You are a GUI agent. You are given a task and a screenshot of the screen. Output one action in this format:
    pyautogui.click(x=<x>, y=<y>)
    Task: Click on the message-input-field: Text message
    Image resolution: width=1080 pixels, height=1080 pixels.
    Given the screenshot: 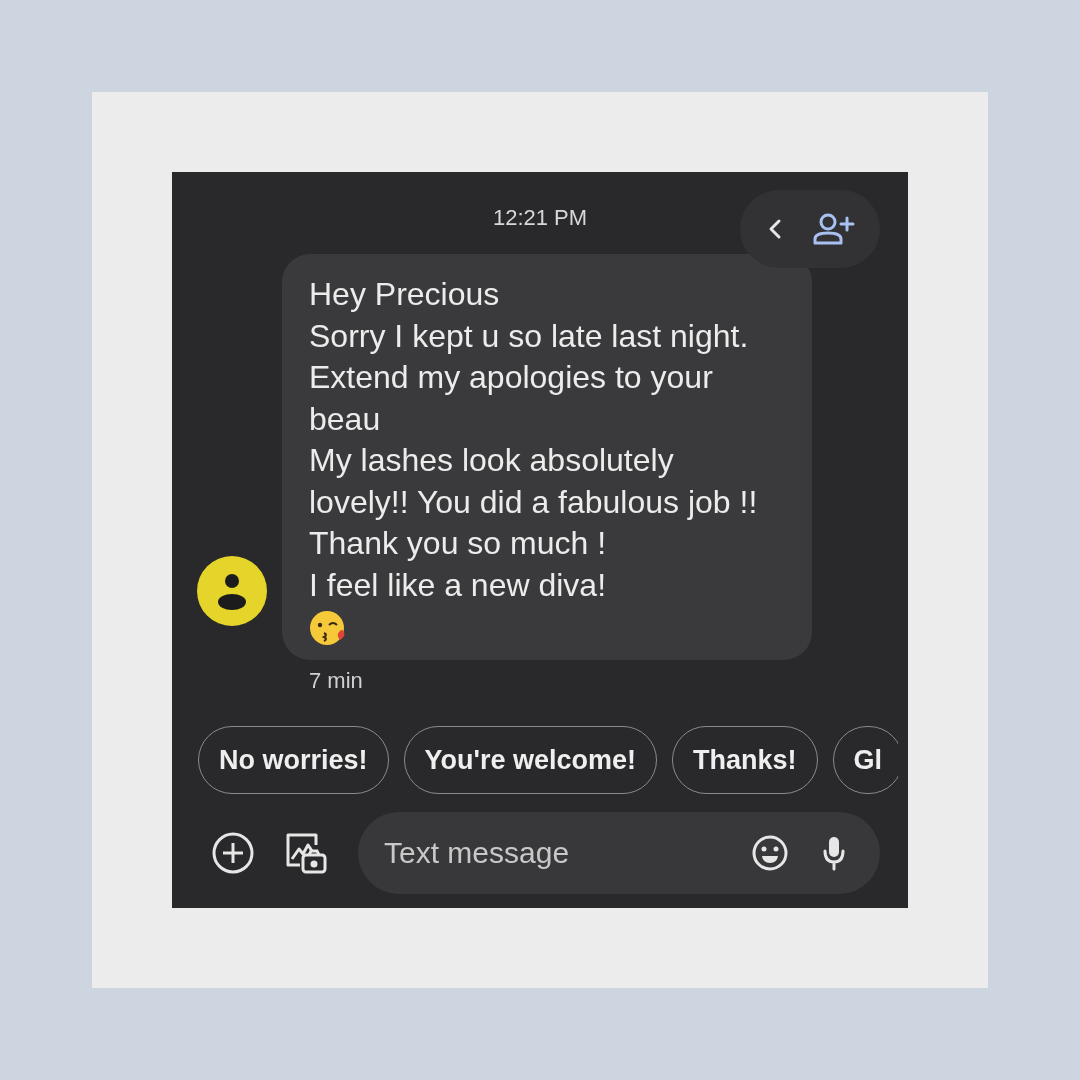 What is the action you would take?
    pyautogui.click(x=619, y=853)
    